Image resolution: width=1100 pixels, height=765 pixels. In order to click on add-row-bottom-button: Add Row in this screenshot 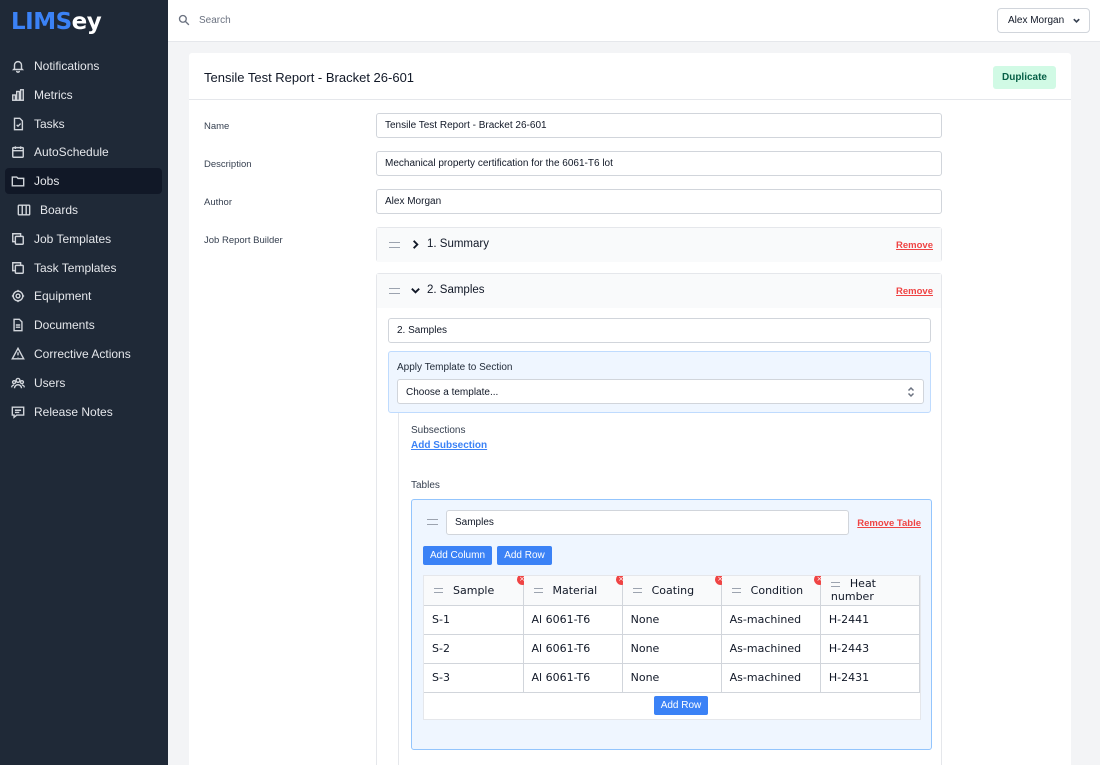, I will do `click(681, 705)`.